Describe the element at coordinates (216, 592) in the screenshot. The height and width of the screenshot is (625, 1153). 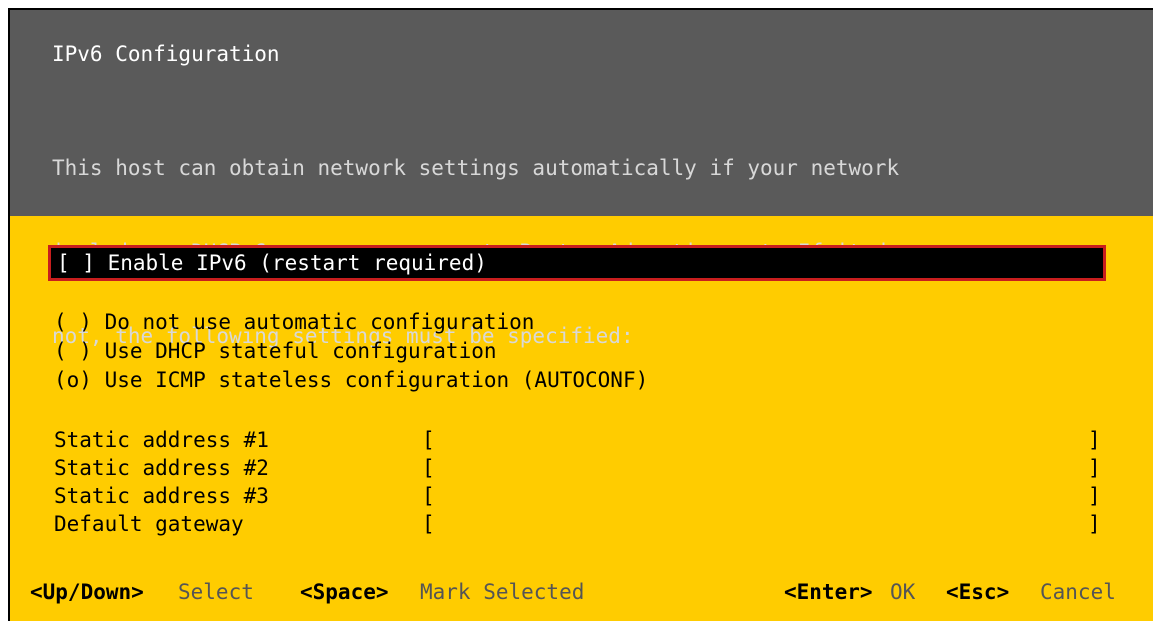
I see `updown-action: Select` at that location.